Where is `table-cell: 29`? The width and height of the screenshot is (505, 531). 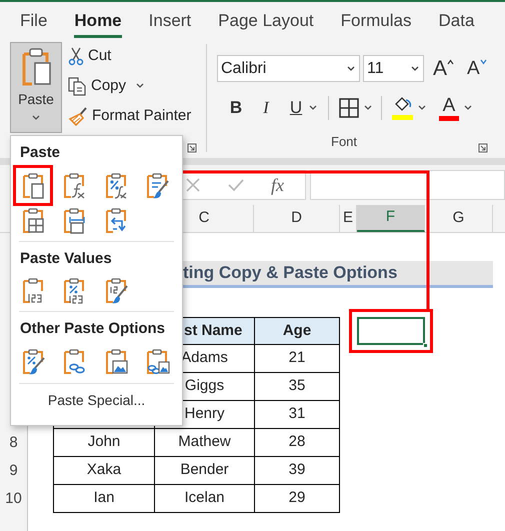
table-cell: 29 is located at coordinates (297, 499).